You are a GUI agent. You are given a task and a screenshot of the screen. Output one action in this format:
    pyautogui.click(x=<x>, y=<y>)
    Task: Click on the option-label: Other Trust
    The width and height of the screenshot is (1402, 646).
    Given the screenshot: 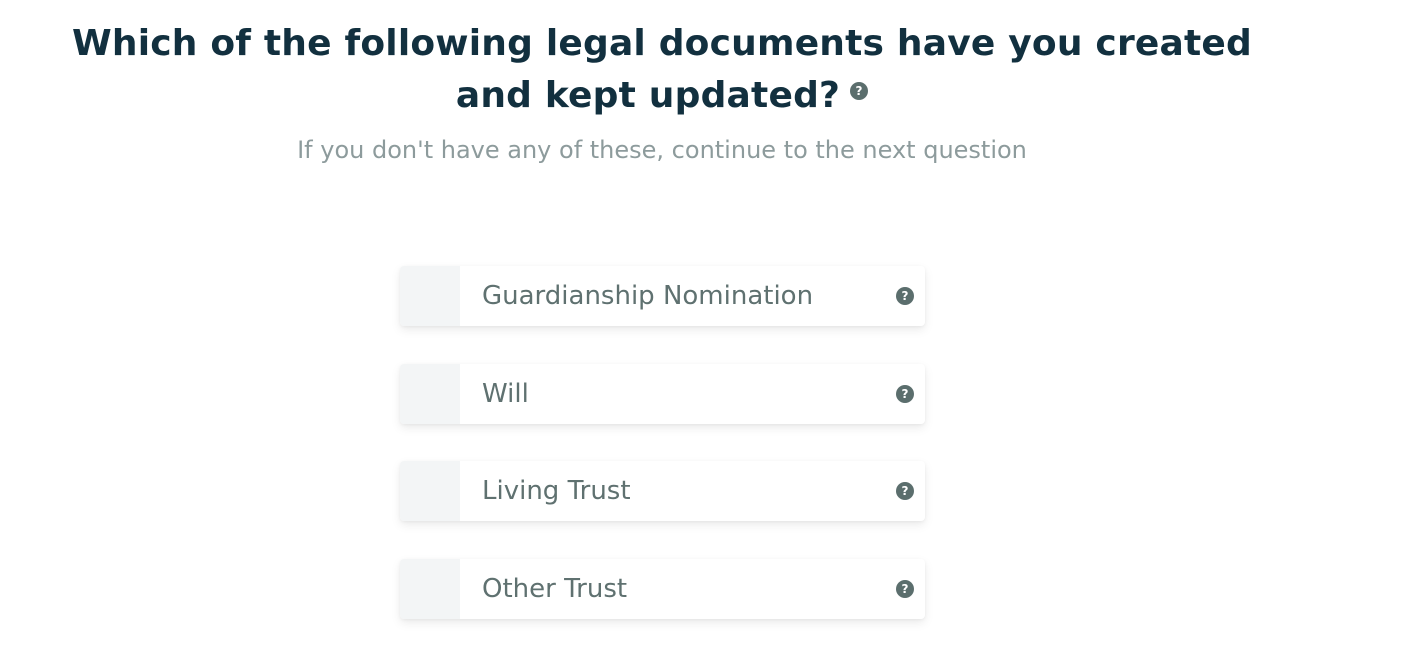 What is the action you would take?
    pyautogui.click(x=555, y=588)
    